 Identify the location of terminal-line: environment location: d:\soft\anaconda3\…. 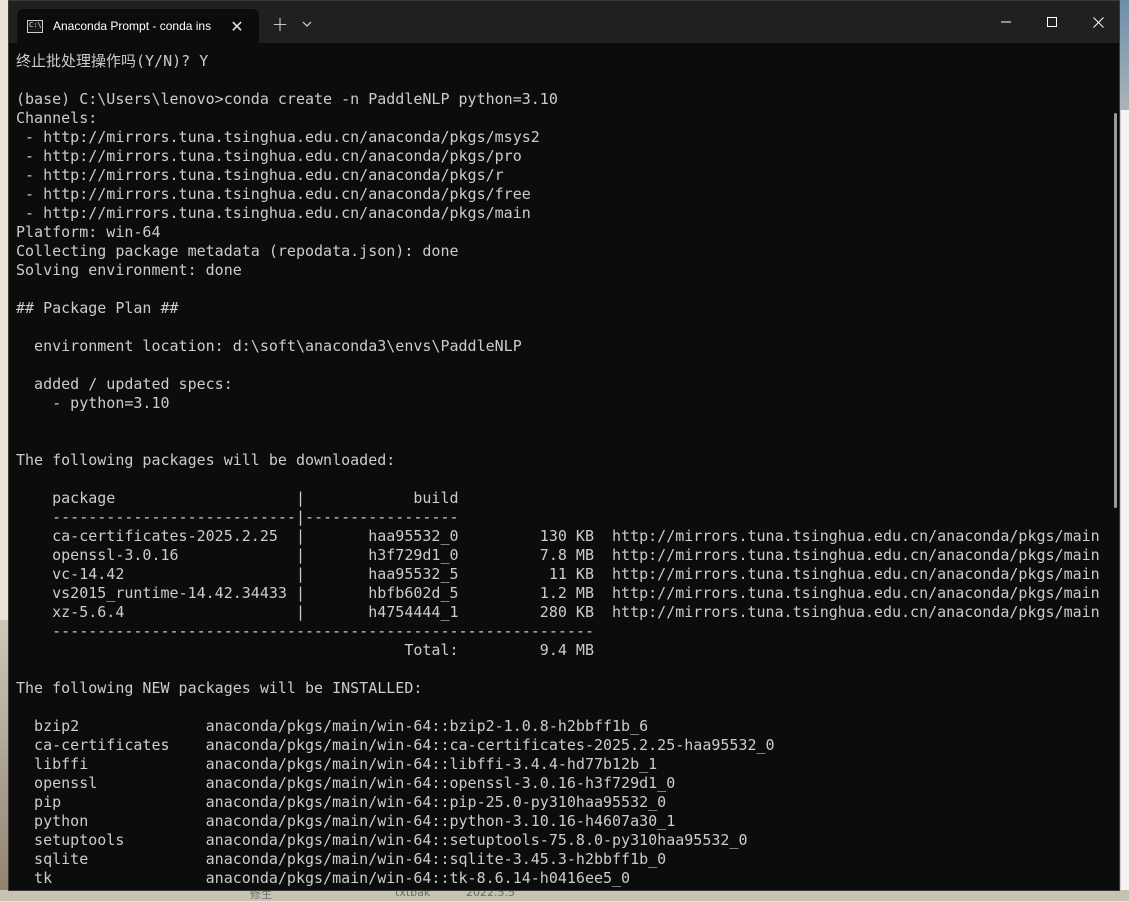
(269, 346).